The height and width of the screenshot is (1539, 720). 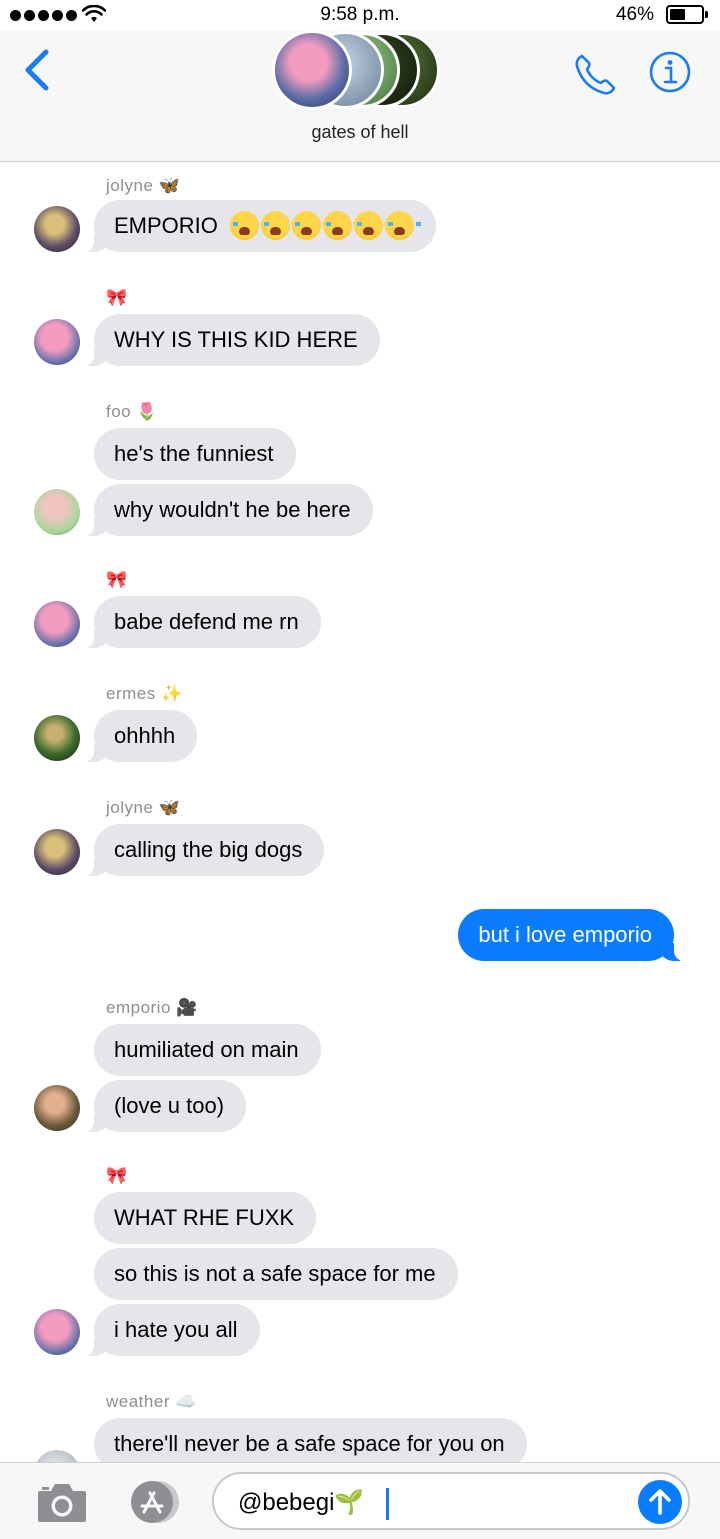 What do you see at coordinates (312, 70) in the screenshot?
I see `group-member-avatar` at bounding box center [312, 70].